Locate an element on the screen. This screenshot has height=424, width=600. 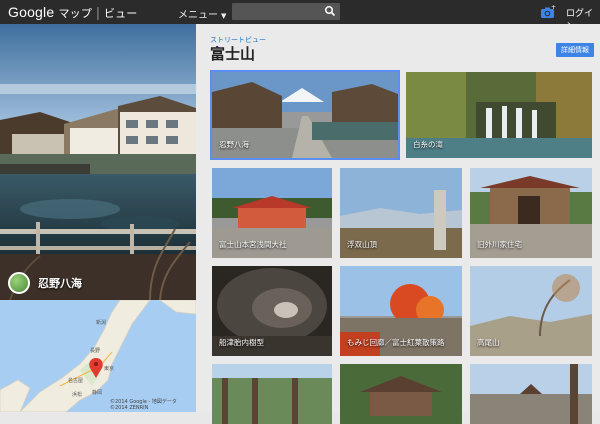
tile-forest-path is located at coordinates (272, 394).